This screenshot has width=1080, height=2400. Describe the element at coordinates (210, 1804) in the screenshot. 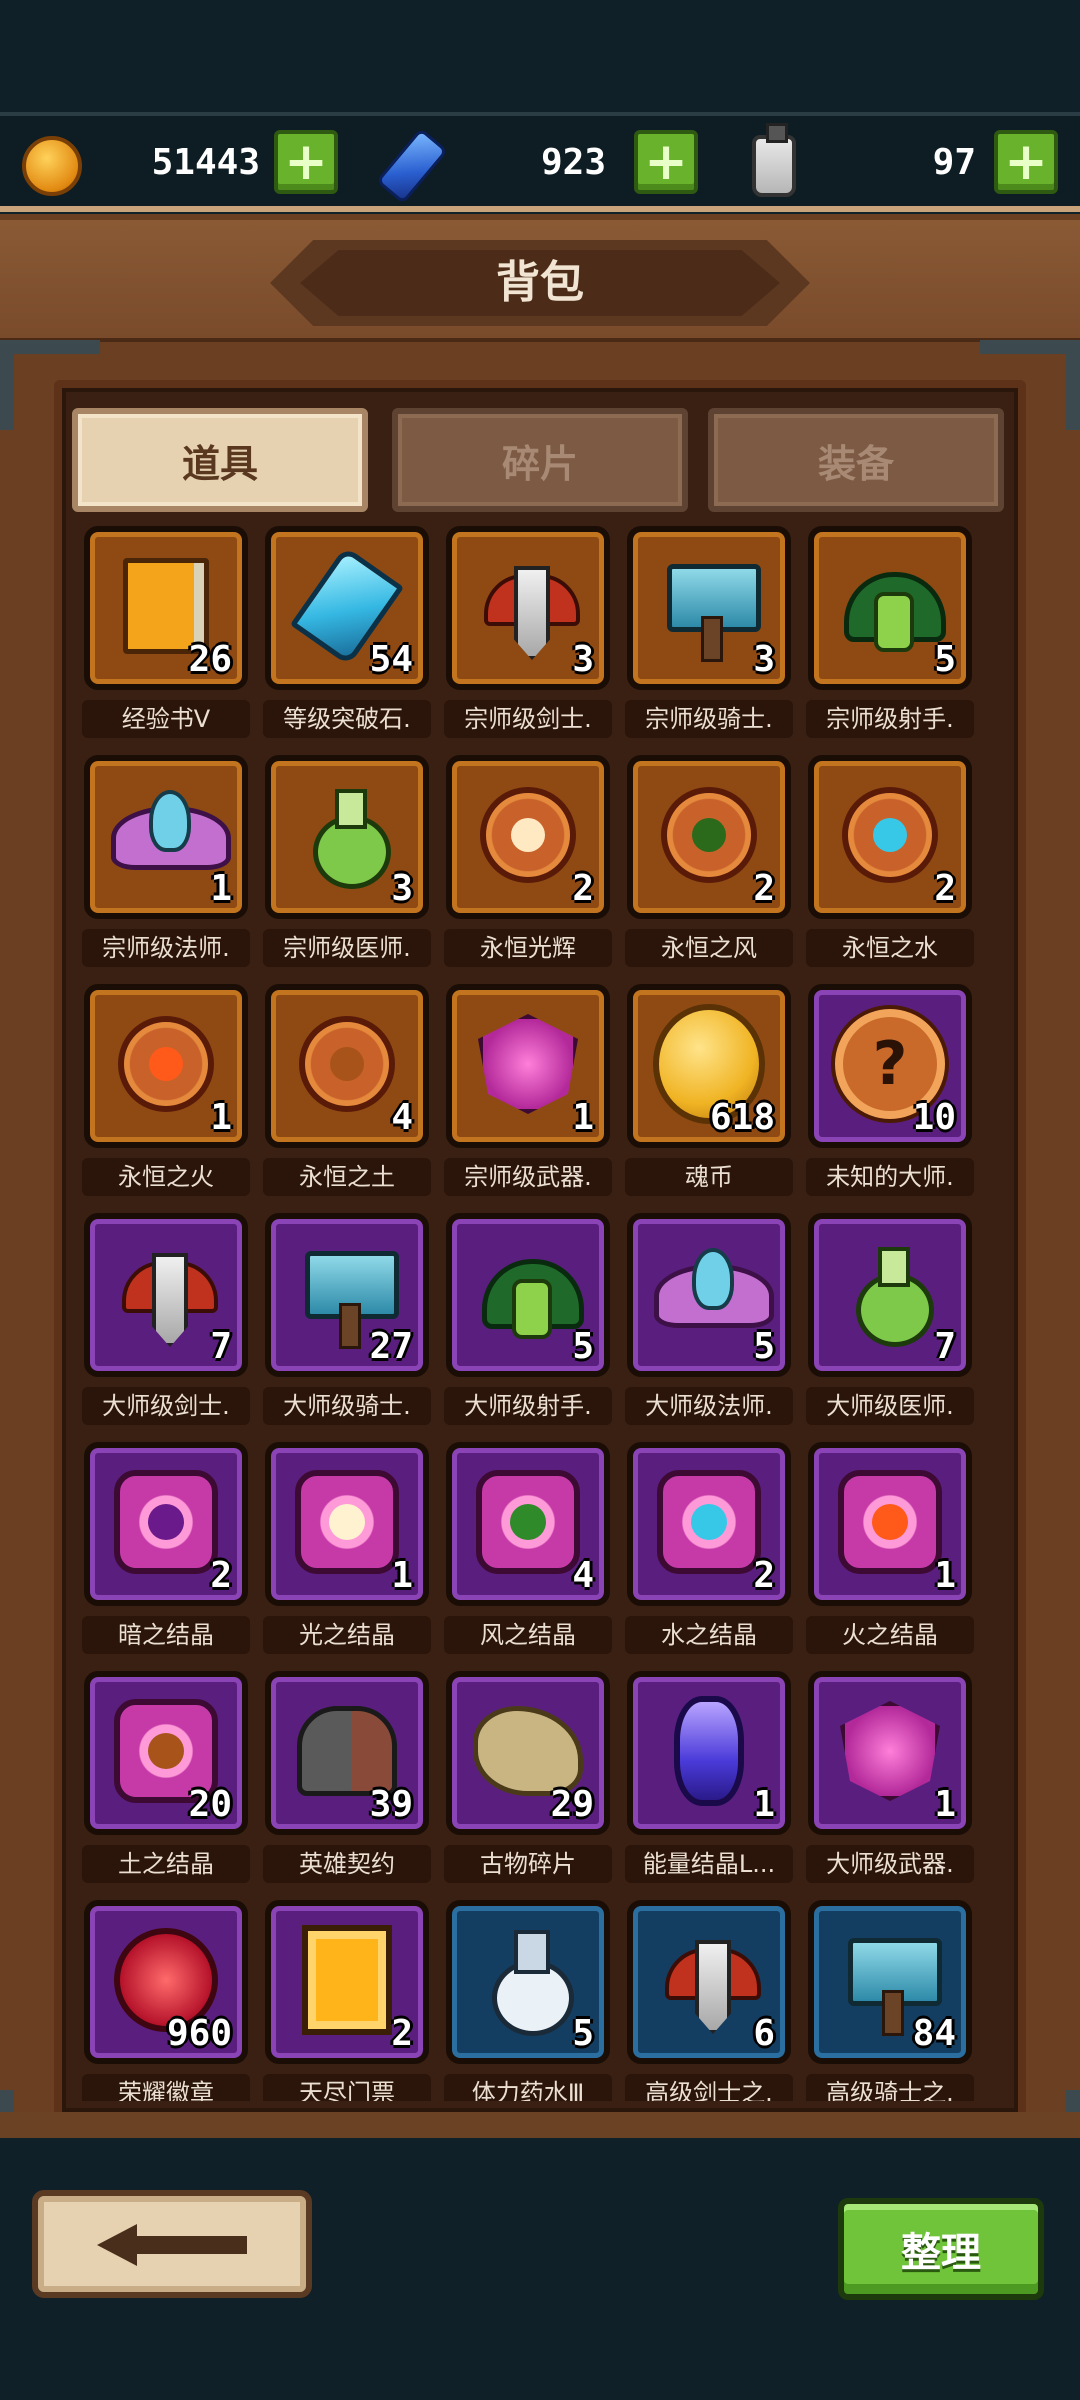

I see `item-count: 20` at that location.